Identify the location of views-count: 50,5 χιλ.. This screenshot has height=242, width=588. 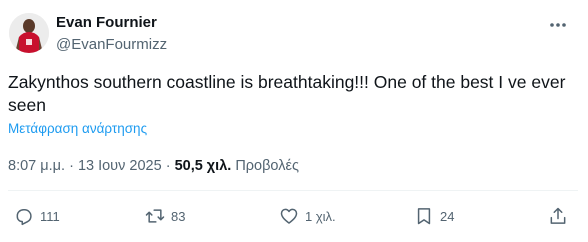
(203, 166).